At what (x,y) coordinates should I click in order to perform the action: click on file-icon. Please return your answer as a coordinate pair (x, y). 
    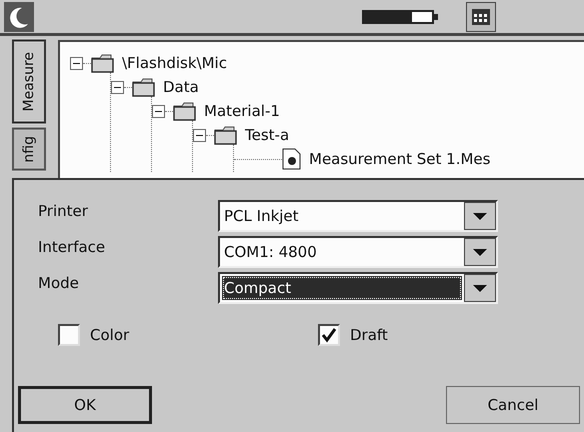
    Looking at the image, I should click on (291, 159).